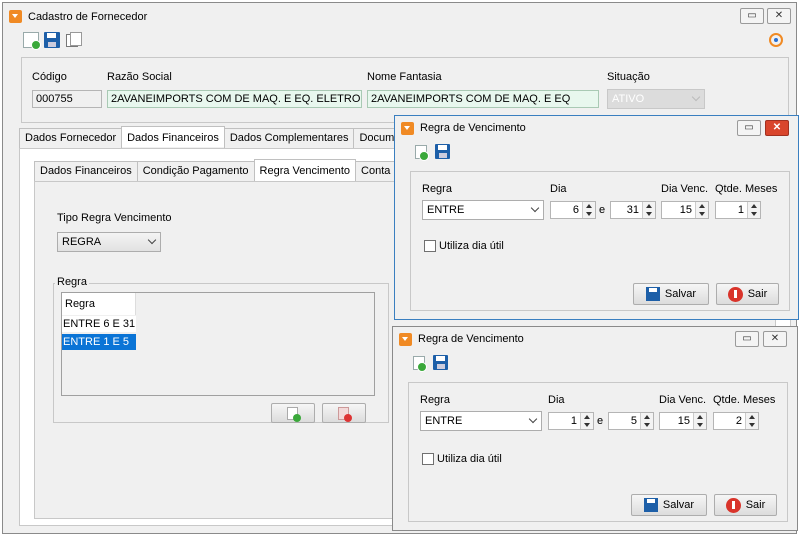  Describe the element at coordinates (442, 151) in the screenshot. I see `dialog1-save-icon` at that location.